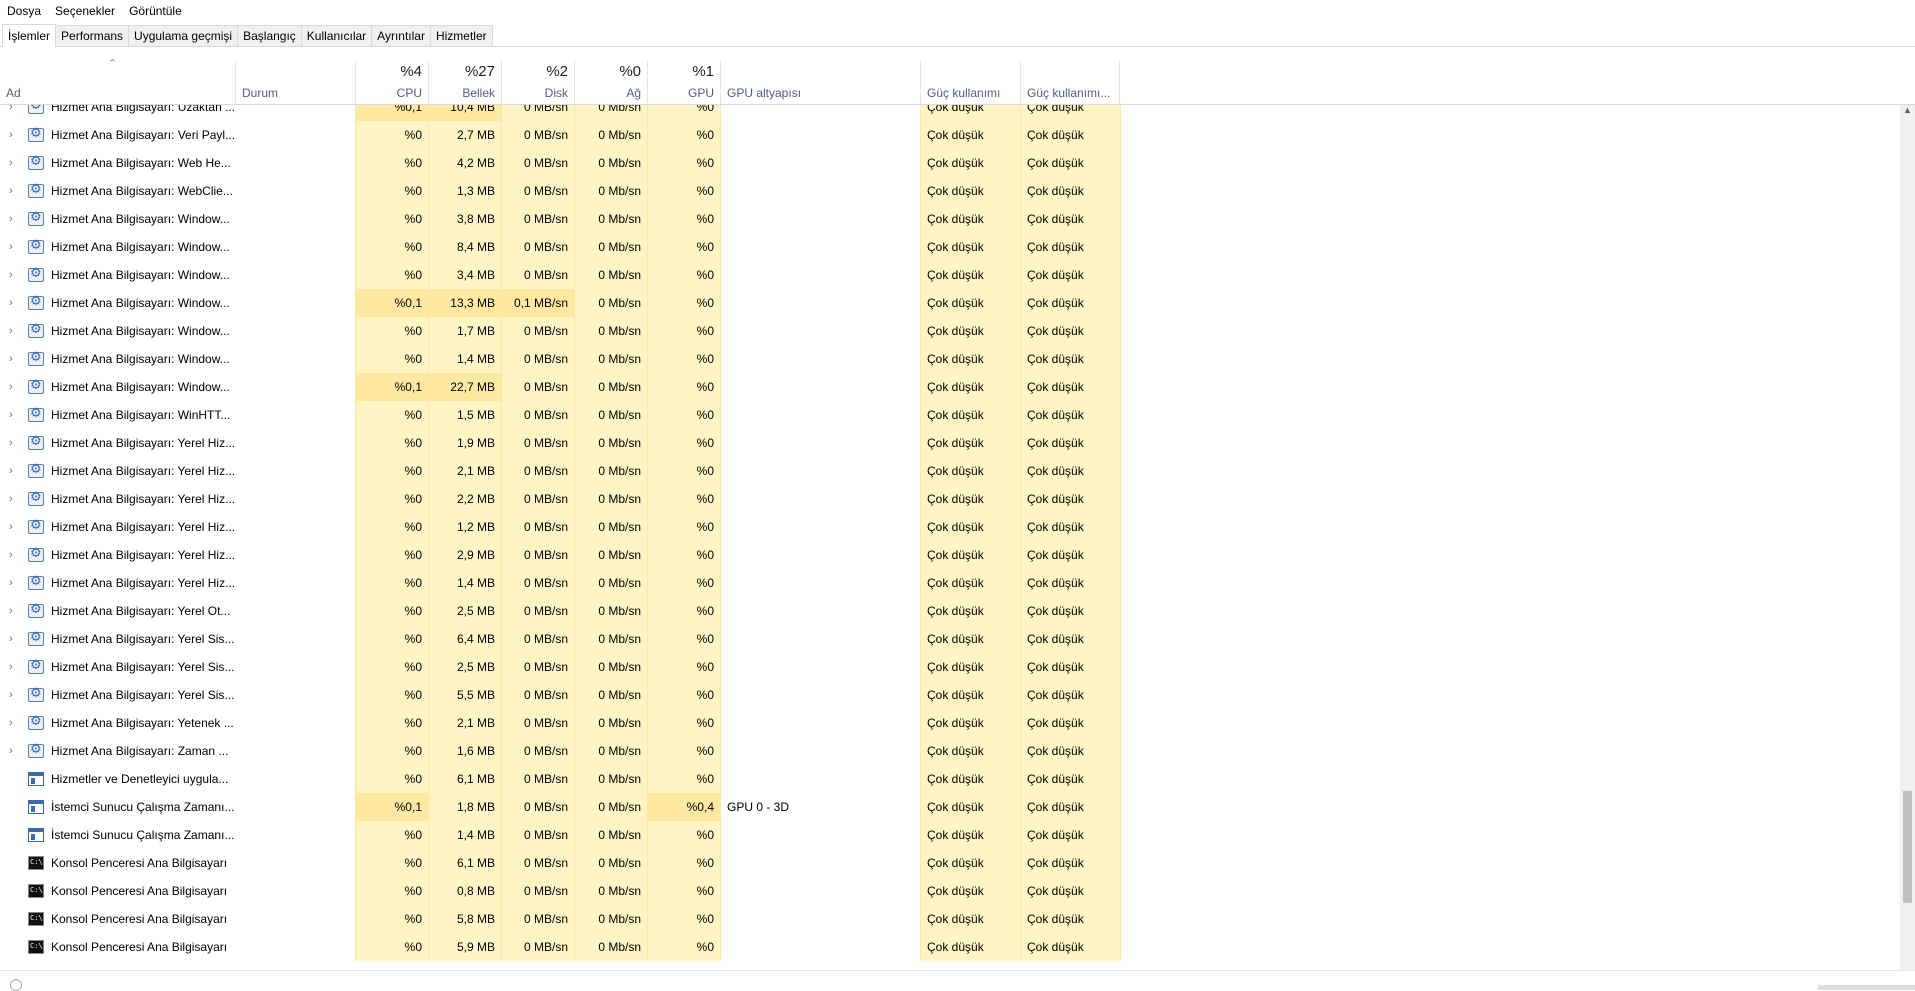  I want to click on tab-users: Kullanıcılar, so click(336, 35).